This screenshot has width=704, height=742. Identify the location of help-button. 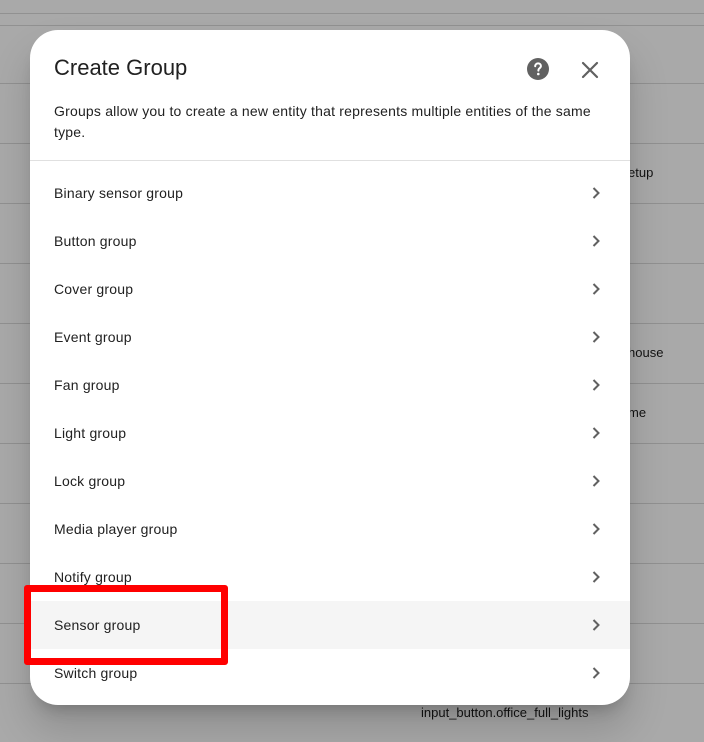
(538, 69).